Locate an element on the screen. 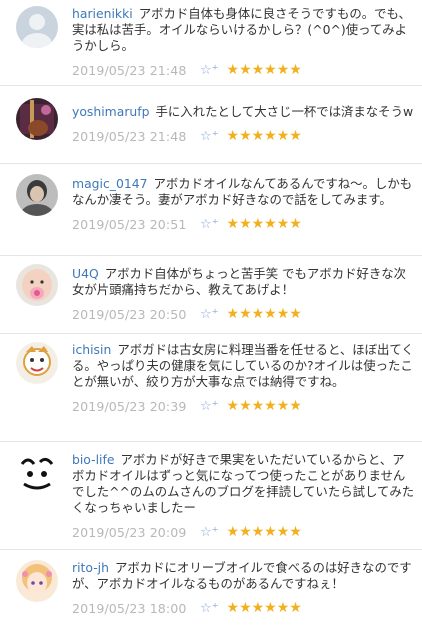 This screenshot has height=640, width=422. comment-meta: 2019/05/23 20:39 ☆⁺ ★★★★★★ is located at coordinates (244, 406).